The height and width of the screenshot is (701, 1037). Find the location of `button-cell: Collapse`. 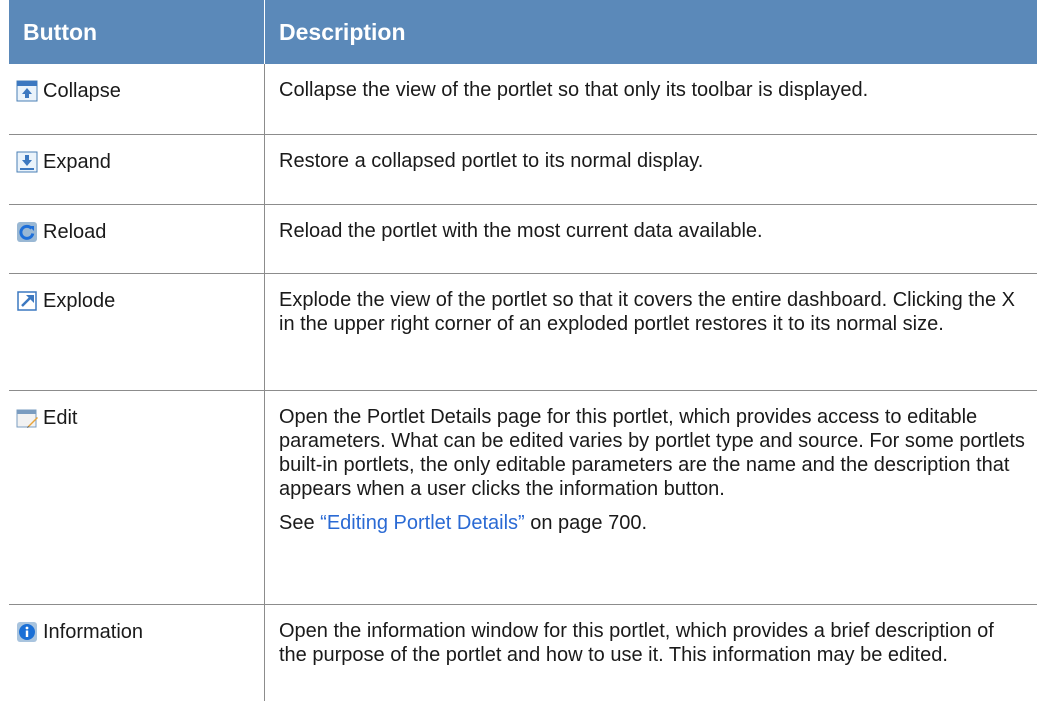

button-cell: Collapse is located at coordinates (137, 99).